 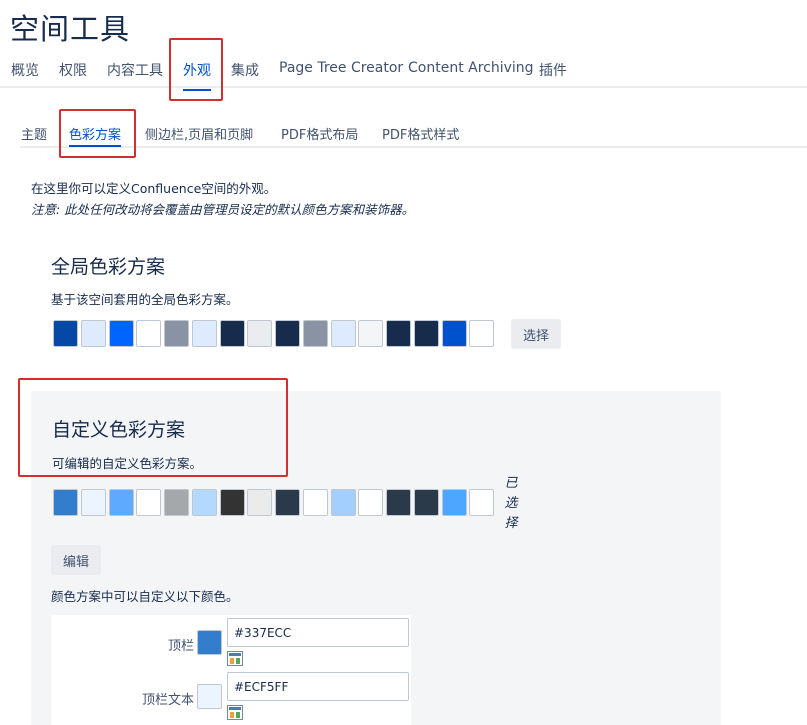 What do you see at coordinates (209, 696) in the screenshot?
I see `color-swatch-top-bar-text` at bounding box center [209, 696].